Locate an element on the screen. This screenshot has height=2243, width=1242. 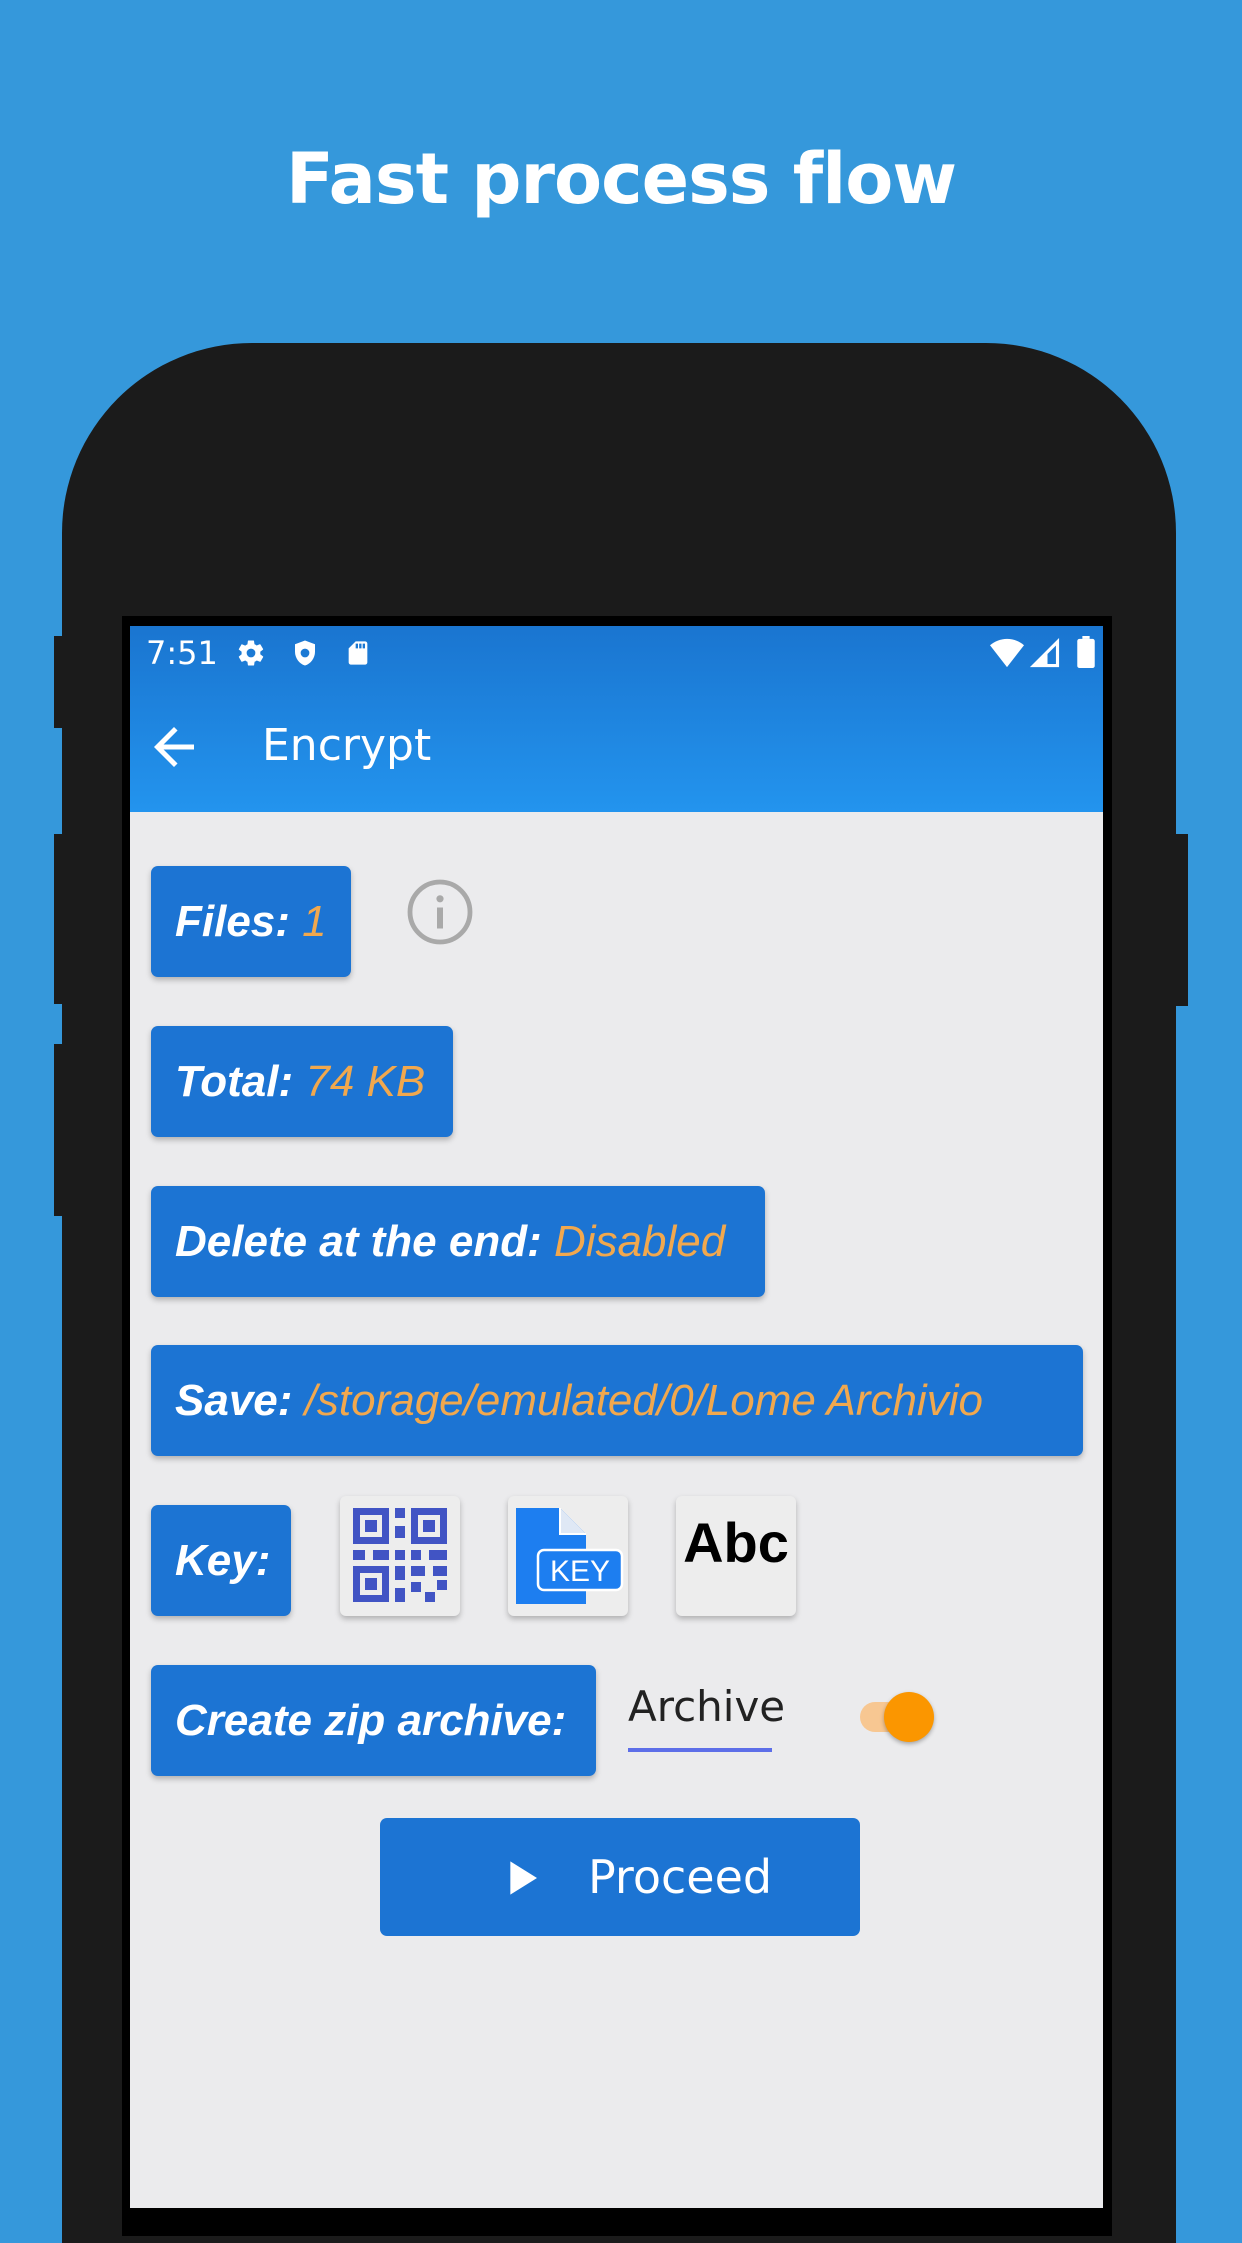
key-file-icon: KEY is located at coordinates (570, 1556).